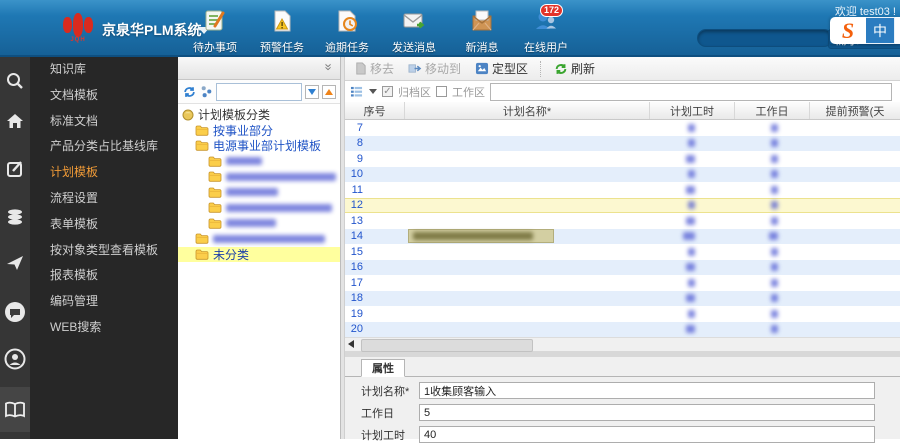 This screenshot has width=900, height=443. Describe the element at coordinates (772, 110) in the screenshot. I see `col-header-days: 工作日` at that location.